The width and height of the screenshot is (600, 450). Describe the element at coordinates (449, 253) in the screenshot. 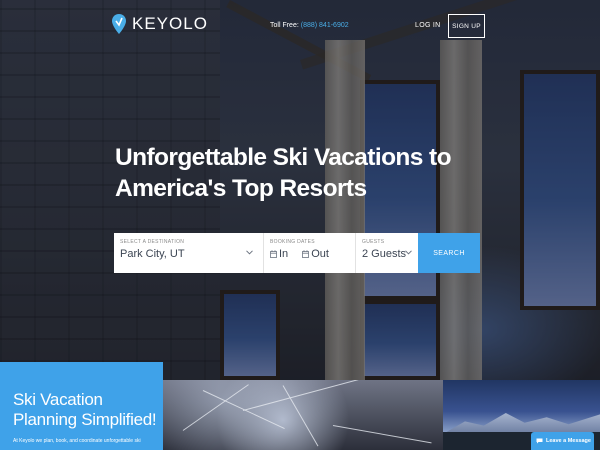

I see `search-button: SEARCH` at that location.